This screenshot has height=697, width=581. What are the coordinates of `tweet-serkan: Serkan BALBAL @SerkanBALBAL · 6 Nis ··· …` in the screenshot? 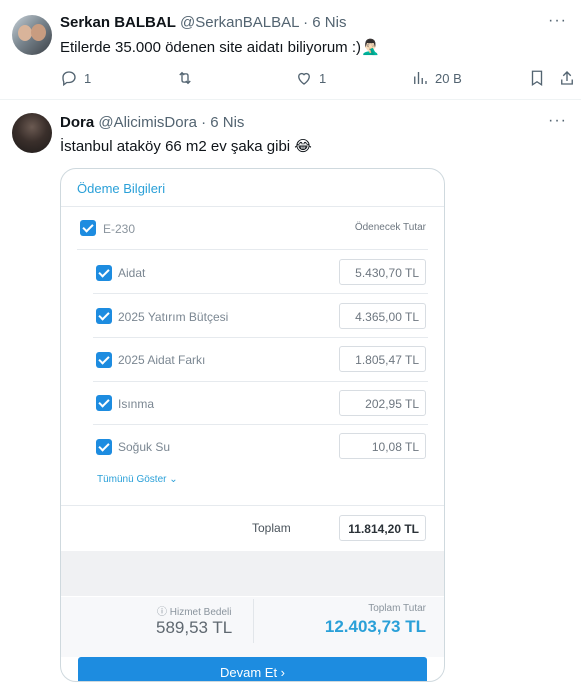 It's located at (290, 50).